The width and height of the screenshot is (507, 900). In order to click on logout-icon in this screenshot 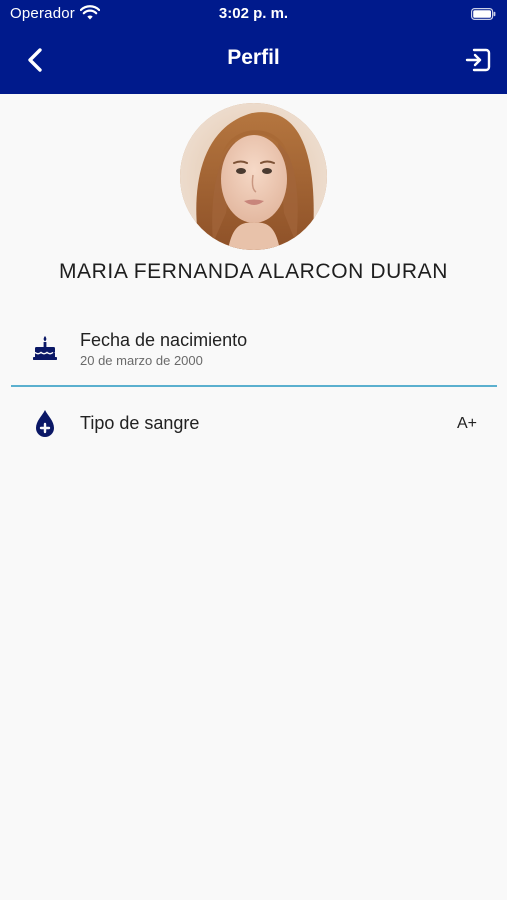, I will do `click(478, 65)`.